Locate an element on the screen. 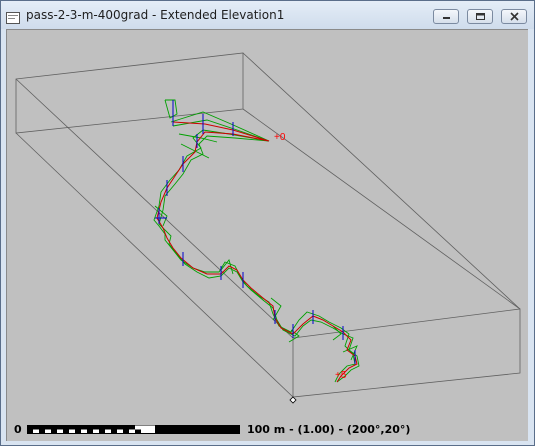 The height and width of the screenshot is (446, 535). minimize-icon is located at coordinates (446, 18).